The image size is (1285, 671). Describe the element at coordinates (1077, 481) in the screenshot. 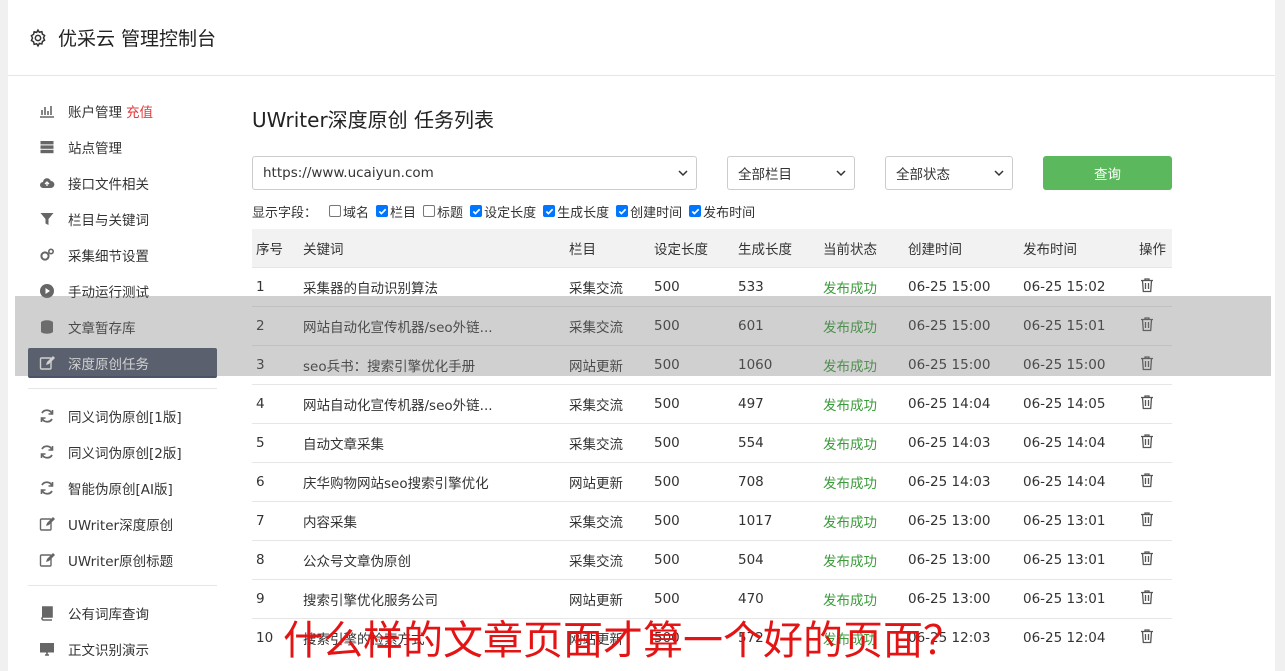

I see `table-cell: 06-25 14:04` at that location.